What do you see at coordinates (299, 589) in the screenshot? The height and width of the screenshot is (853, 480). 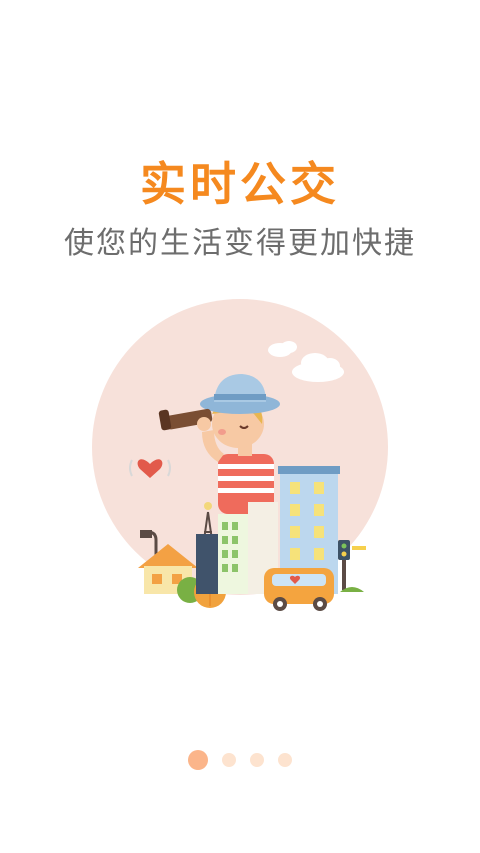 I see `bus-icon` at bounding box center [299, 589].